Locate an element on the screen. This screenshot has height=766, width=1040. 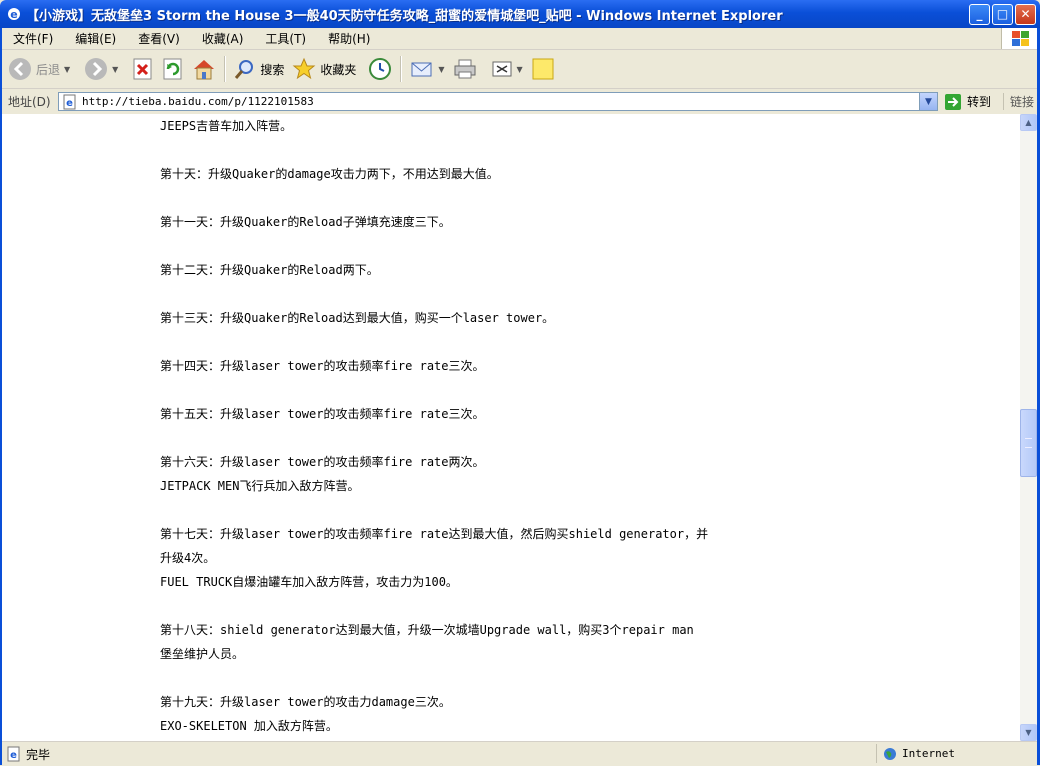
forward-button: ▼ is located at coordinates (101, 69).